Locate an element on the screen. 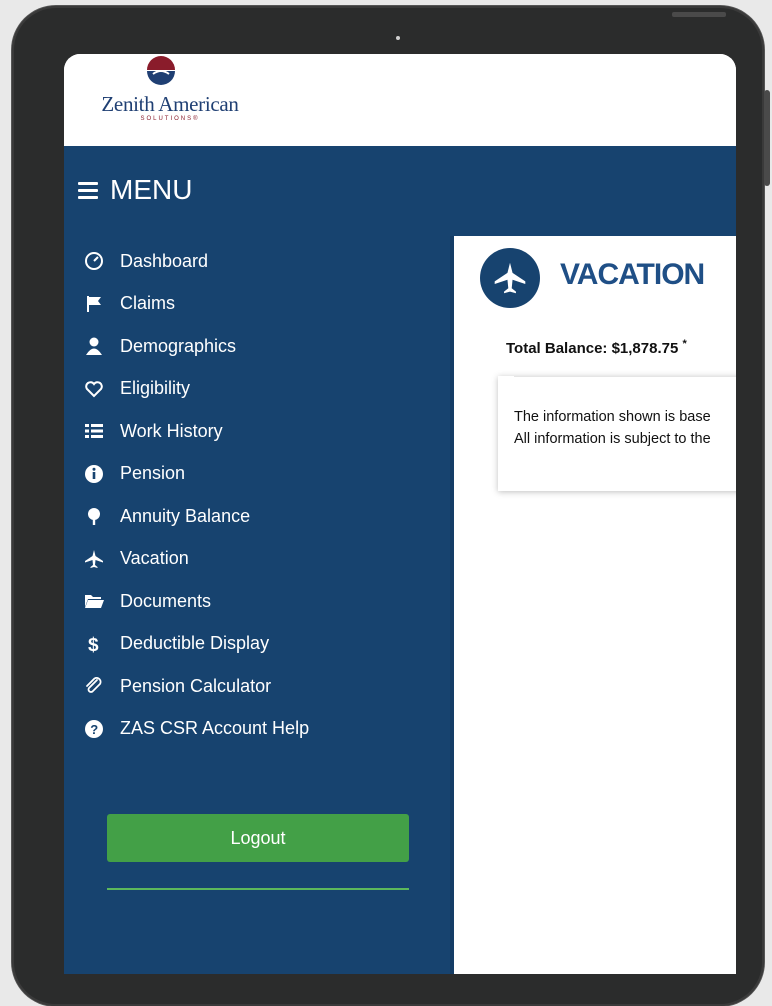  flag-icon is located at coordinates (102, 304).